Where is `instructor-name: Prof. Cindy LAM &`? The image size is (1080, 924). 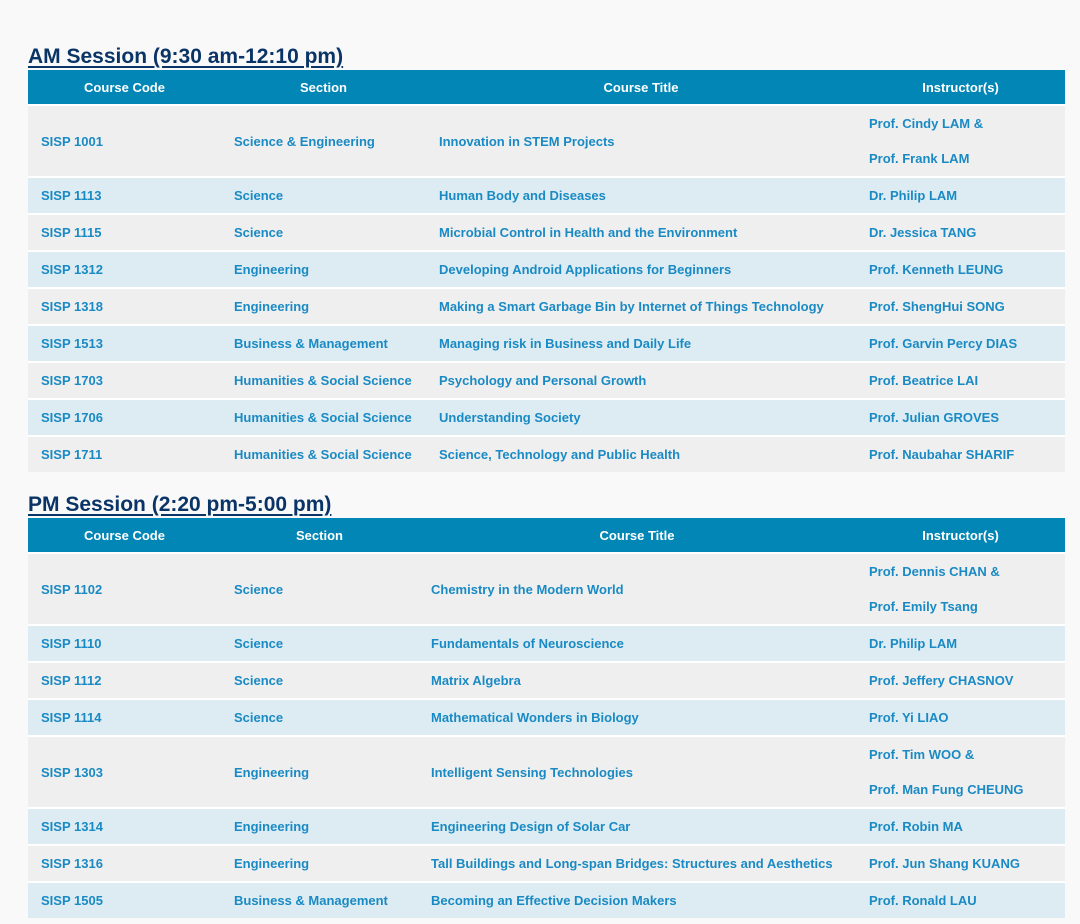 instructor-name: Prof. Cindy LAM & is located at coordinates (926, 123).